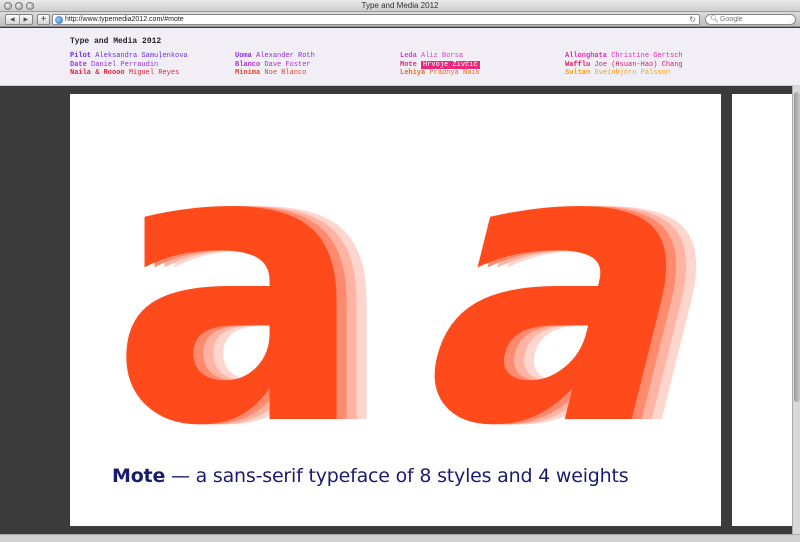  Describe the element at coordinates (578, 73) in the screenshot. I see `font-name: Sultan` at that location.